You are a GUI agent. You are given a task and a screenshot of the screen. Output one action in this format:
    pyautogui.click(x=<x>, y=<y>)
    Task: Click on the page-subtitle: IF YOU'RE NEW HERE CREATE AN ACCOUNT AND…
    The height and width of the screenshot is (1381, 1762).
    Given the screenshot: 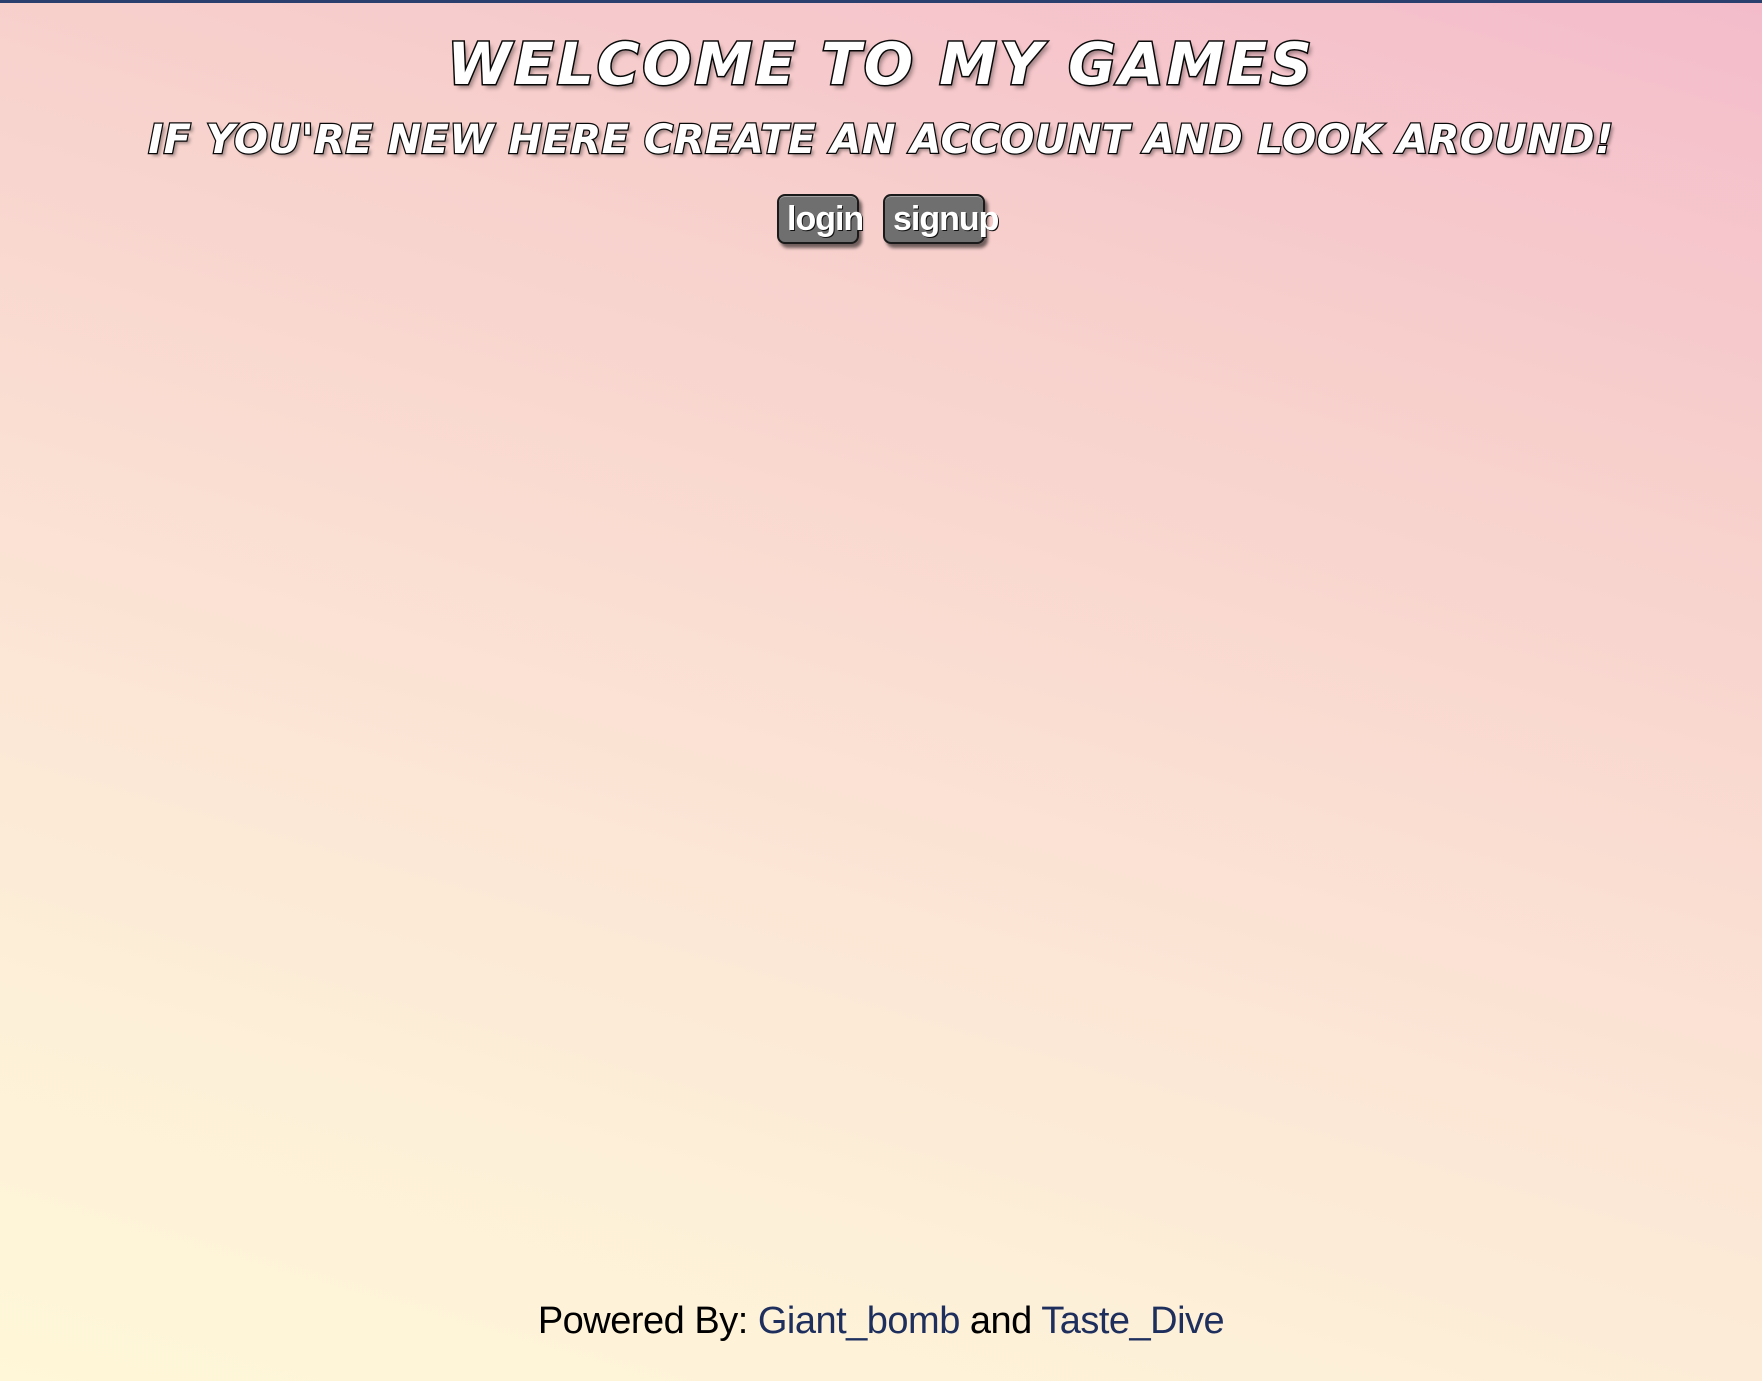 What is the action you would take?
    pyautogui.click(x=880, y=140)
    